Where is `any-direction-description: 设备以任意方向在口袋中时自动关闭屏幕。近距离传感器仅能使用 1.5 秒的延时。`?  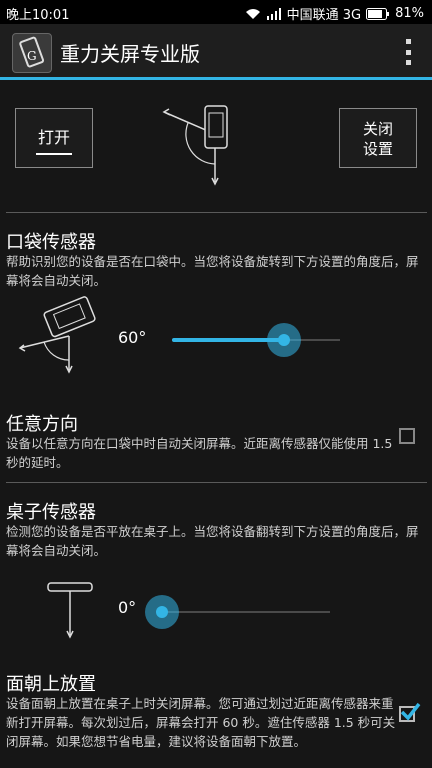 any-direction-description: 设备以任意方向在口袋中时自动关闭屏幕。近距离传感器仅能使用 1.5 秒的延时。 is located at coordinates (199, 453).